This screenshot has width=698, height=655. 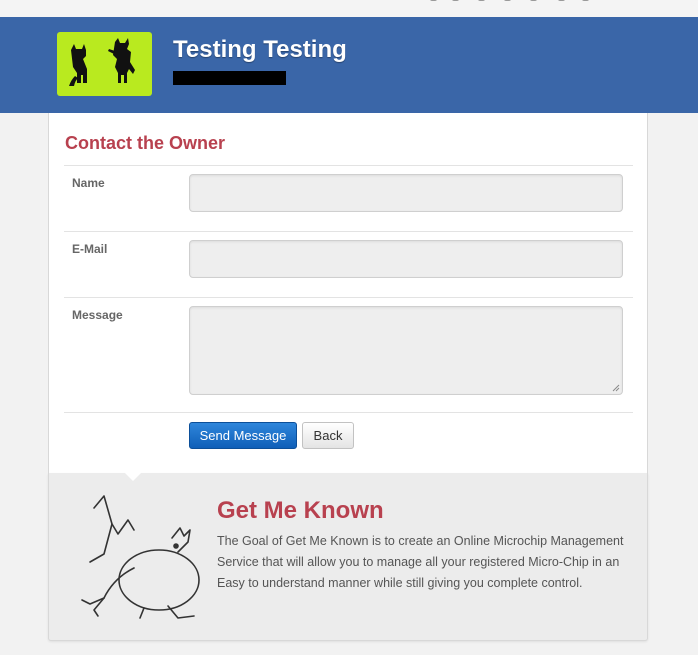 I want to click on name-input, so click(x=406, y=193).